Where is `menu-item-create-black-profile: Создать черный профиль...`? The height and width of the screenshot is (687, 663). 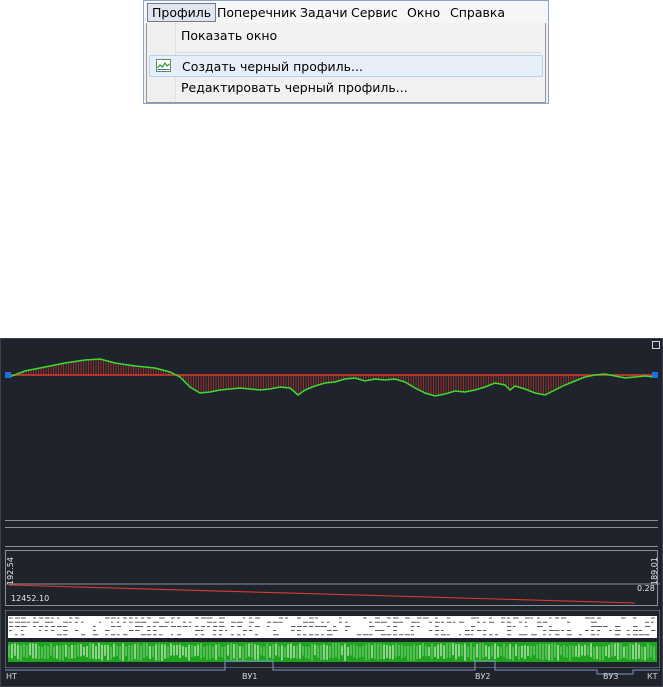
menu-item-create-black-profile: Создать черный профиль... is located at coordinates (346, 66).